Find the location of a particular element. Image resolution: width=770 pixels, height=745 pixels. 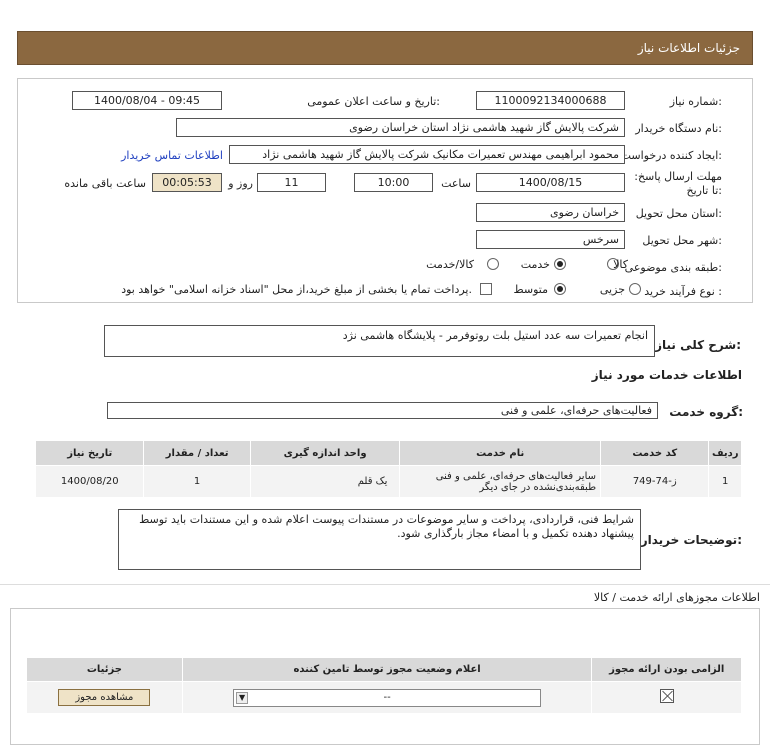

license-details-cell: مشاهده مجوز is located at coordinates (104, 697).